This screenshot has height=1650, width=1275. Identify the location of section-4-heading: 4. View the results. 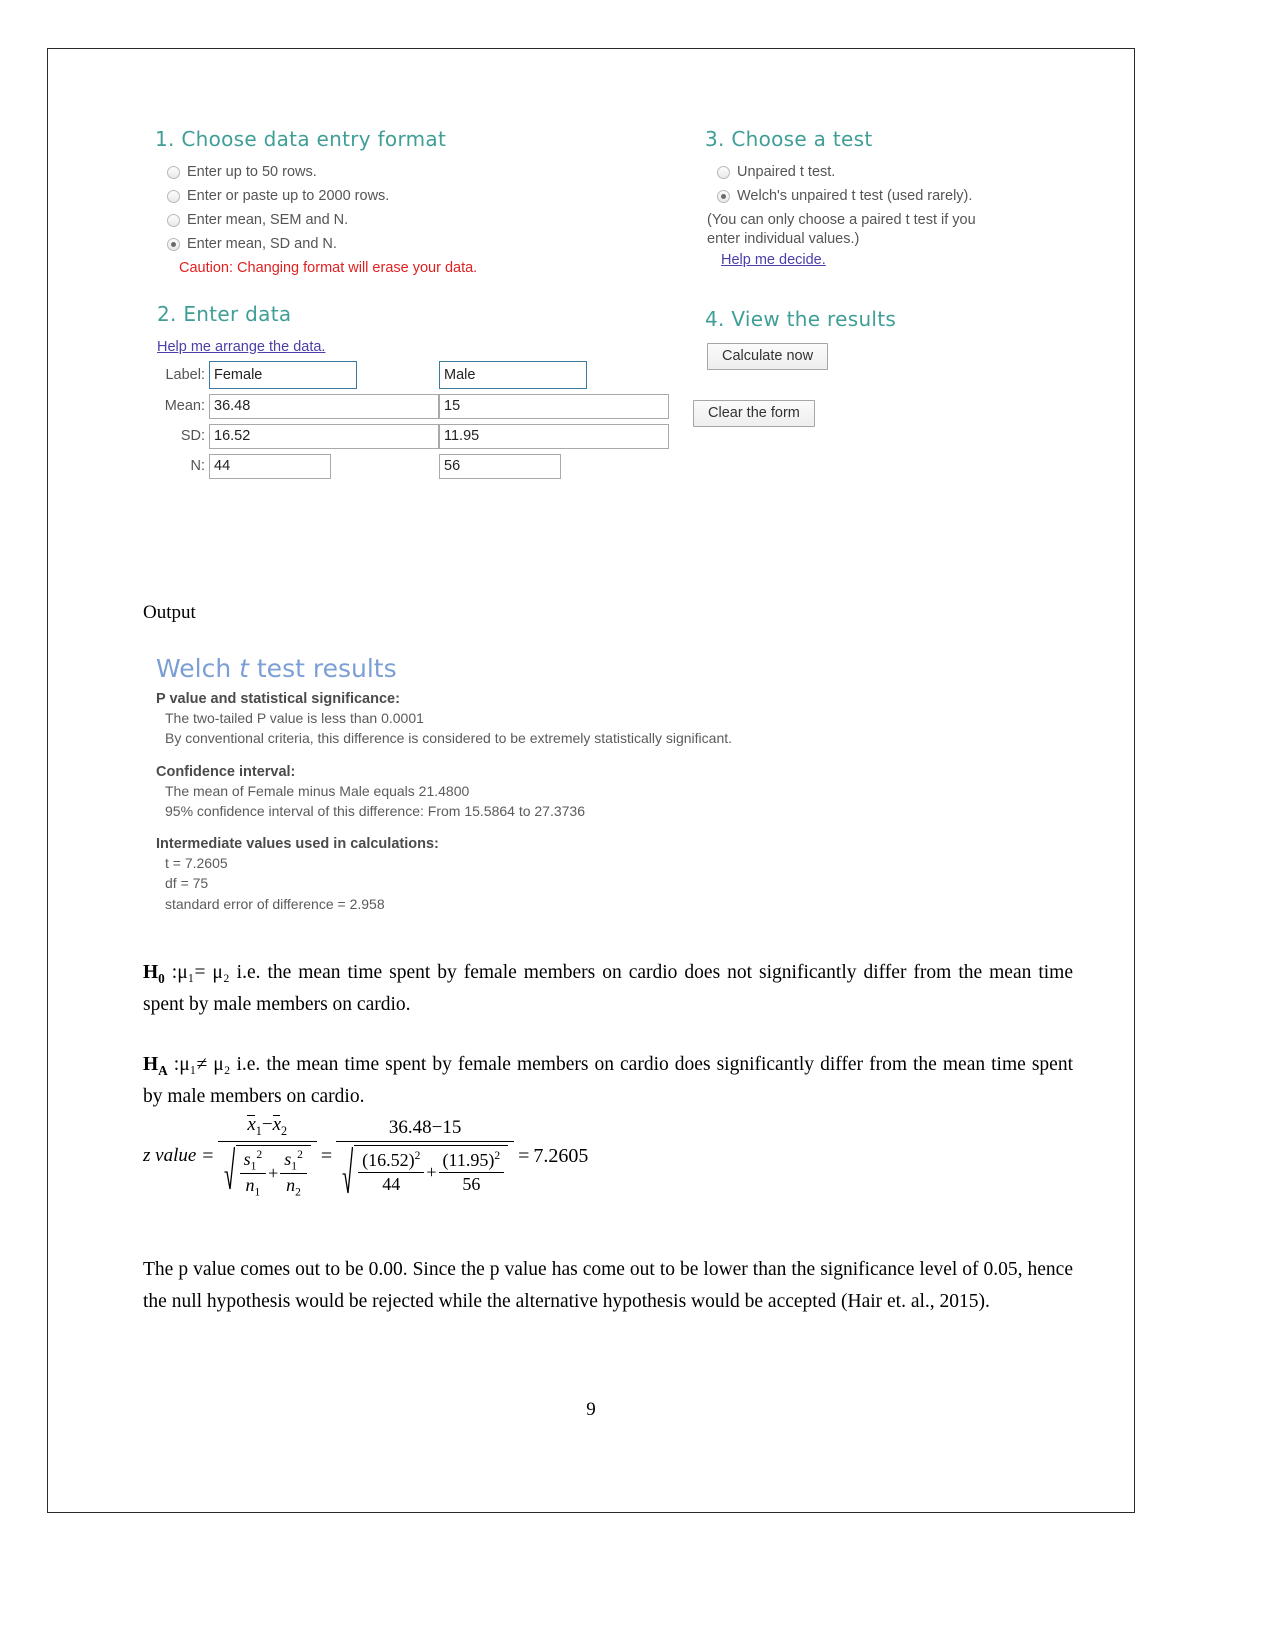
(801, 318).